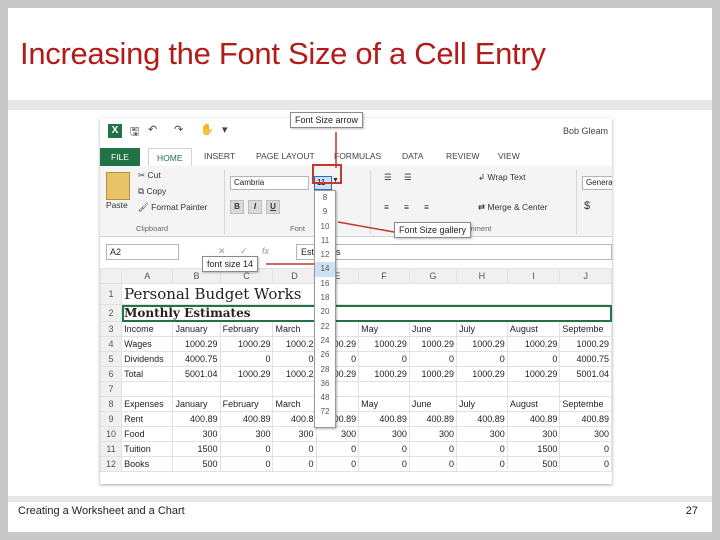 This screenshot has width=720, height=540. I want to click on callout-font-size-gallery: Font Size gallery, so click(433, 230).